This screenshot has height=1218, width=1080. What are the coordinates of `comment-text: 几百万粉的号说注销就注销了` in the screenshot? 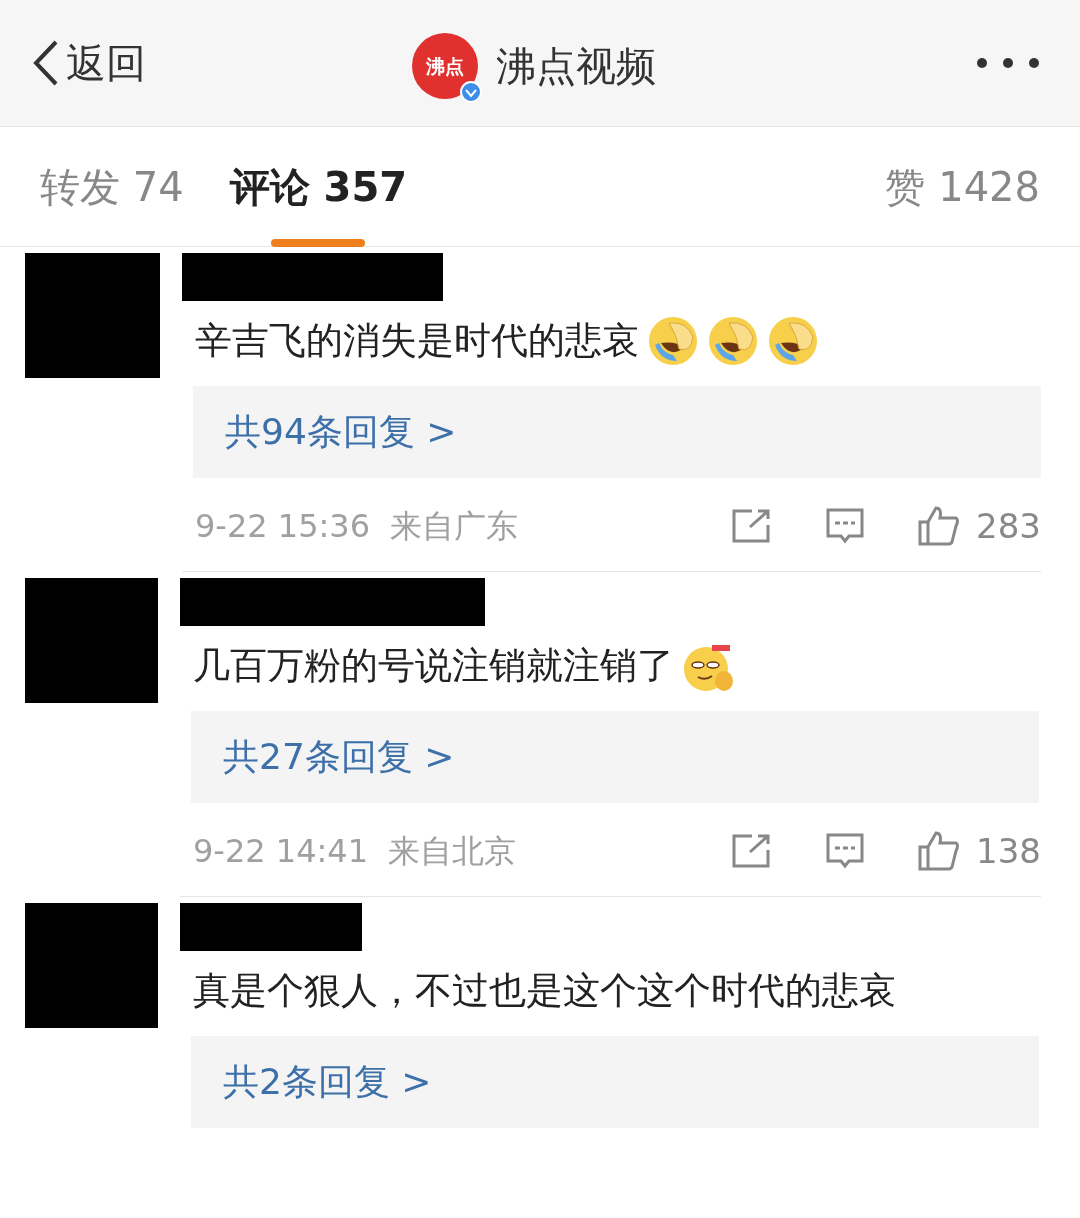 It's located at (433, 666).